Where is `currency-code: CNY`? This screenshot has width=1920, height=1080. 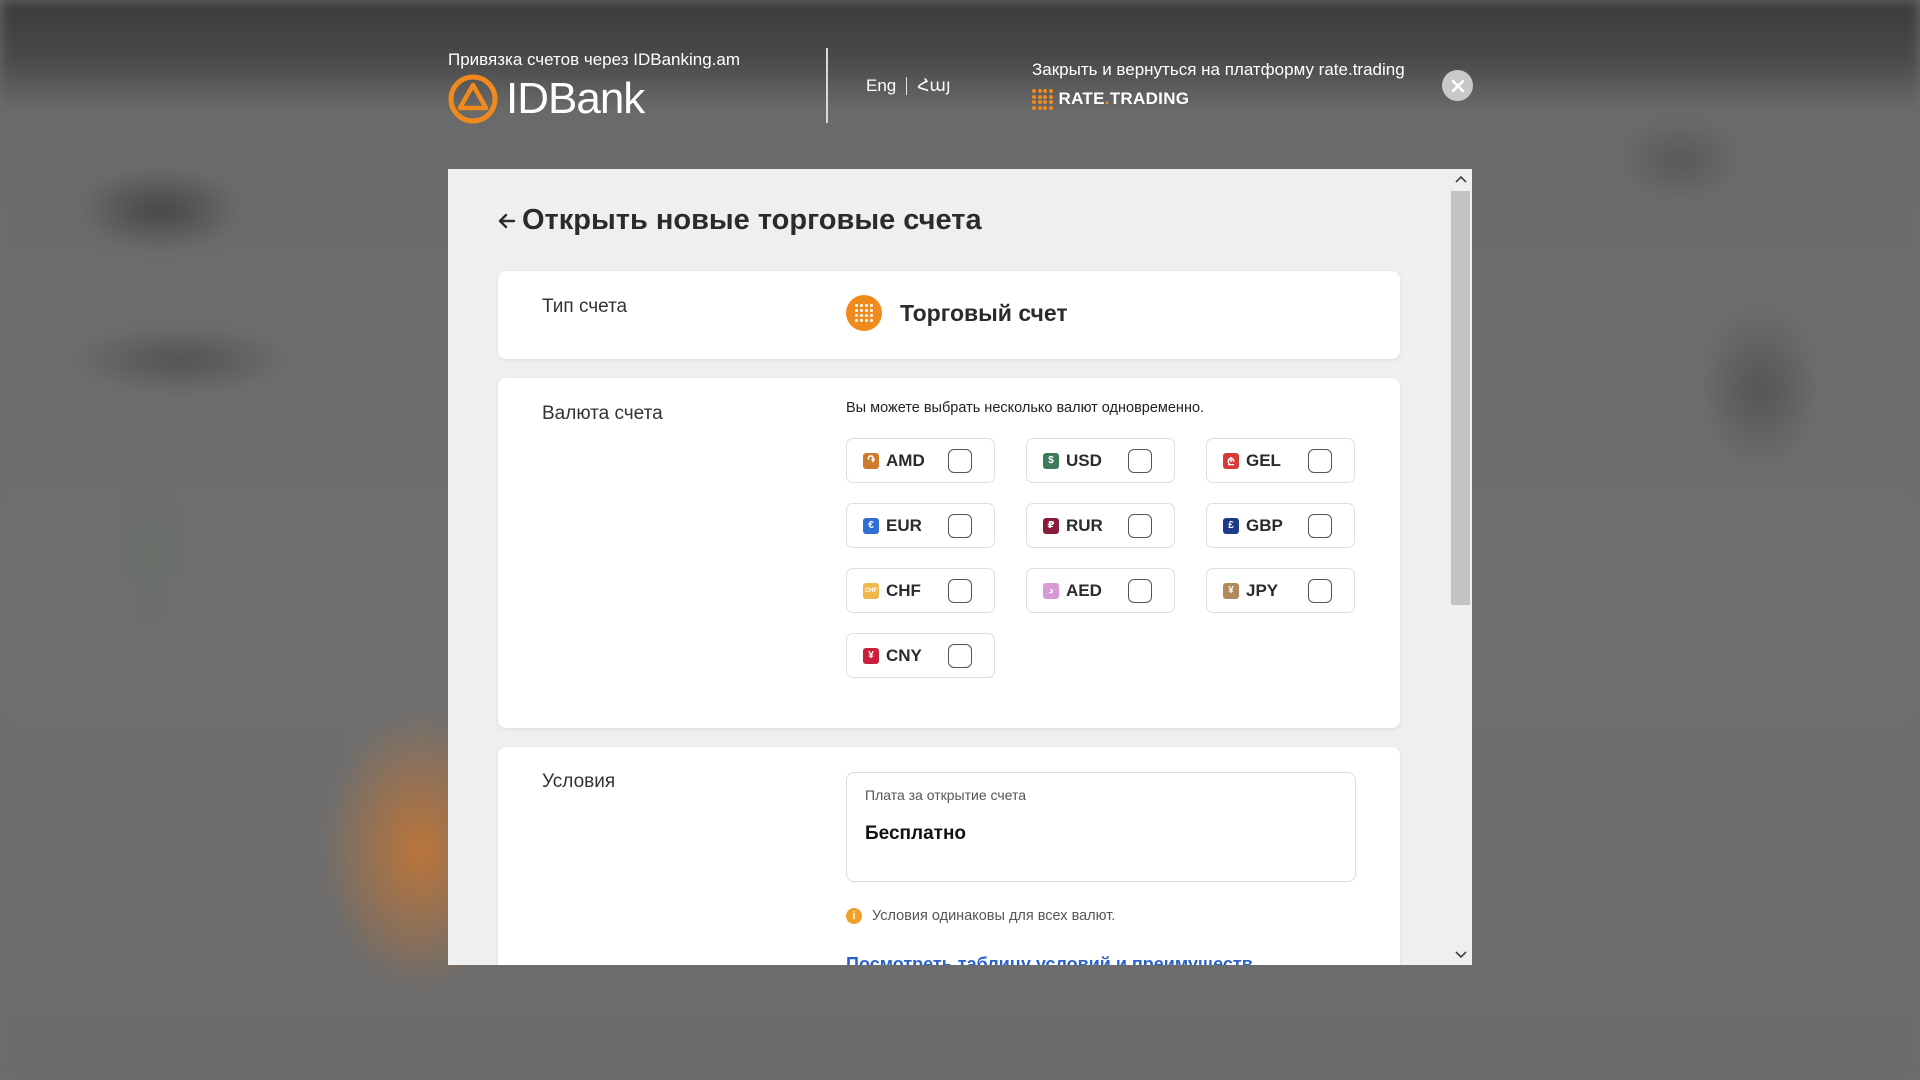
currency-code: CNY is located at coordinates (904, 655).